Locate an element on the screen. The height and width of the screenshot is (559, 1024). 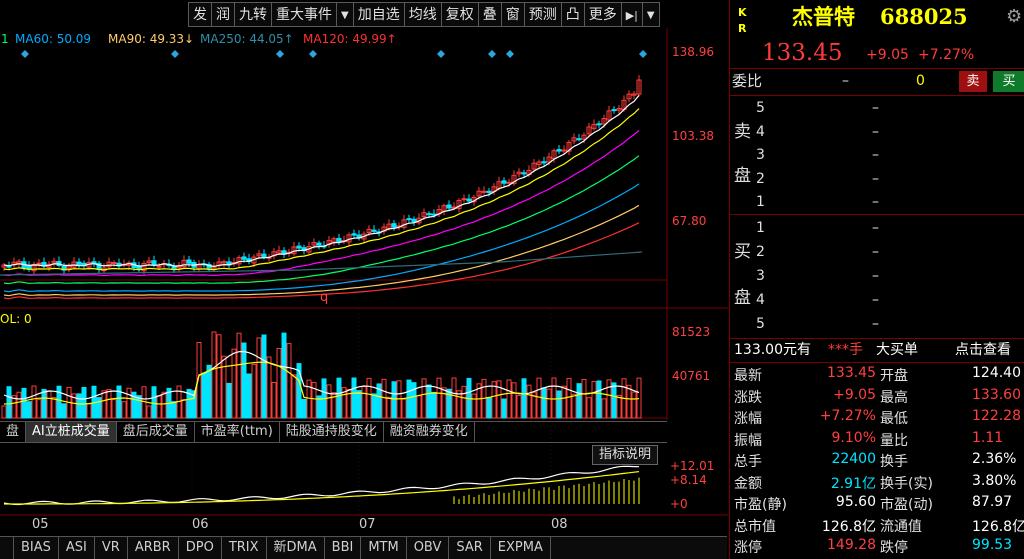
stat-label: 市盈(静) is located at coordinates (760, 505).